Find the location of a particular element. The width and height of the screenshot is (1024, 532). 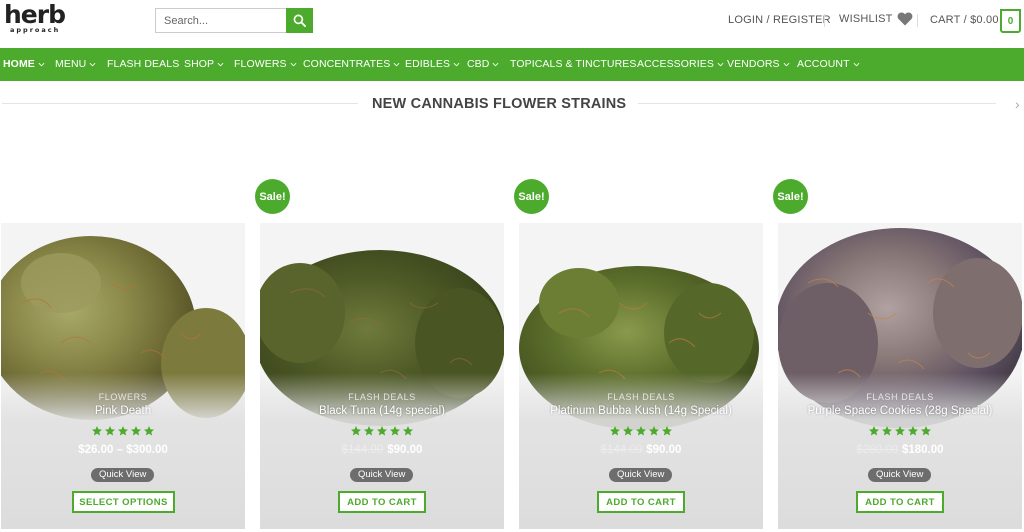

nav-item-cbd: CBD is located at coordinates (483, 64).